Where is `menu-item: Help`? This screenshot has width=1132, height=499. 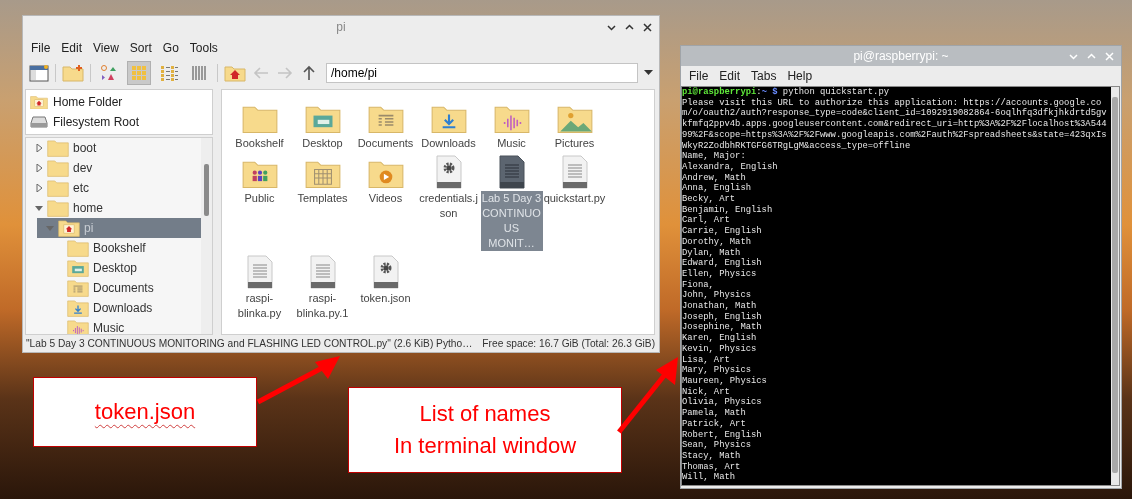 menu-item: Help is located at coordinates (800, 76).